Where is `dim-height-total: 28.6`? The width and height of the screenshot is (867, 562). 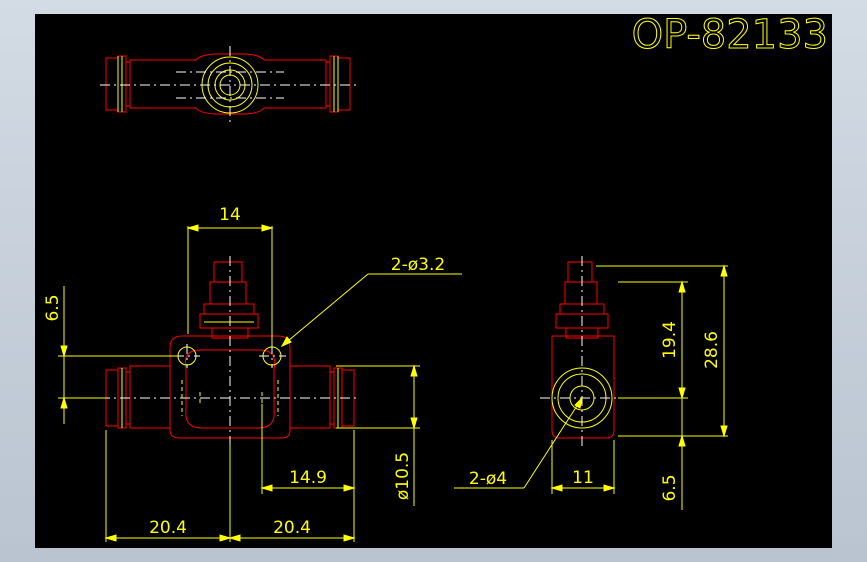
dim-height-total: 28.6 is located at coordinates (712, 350).